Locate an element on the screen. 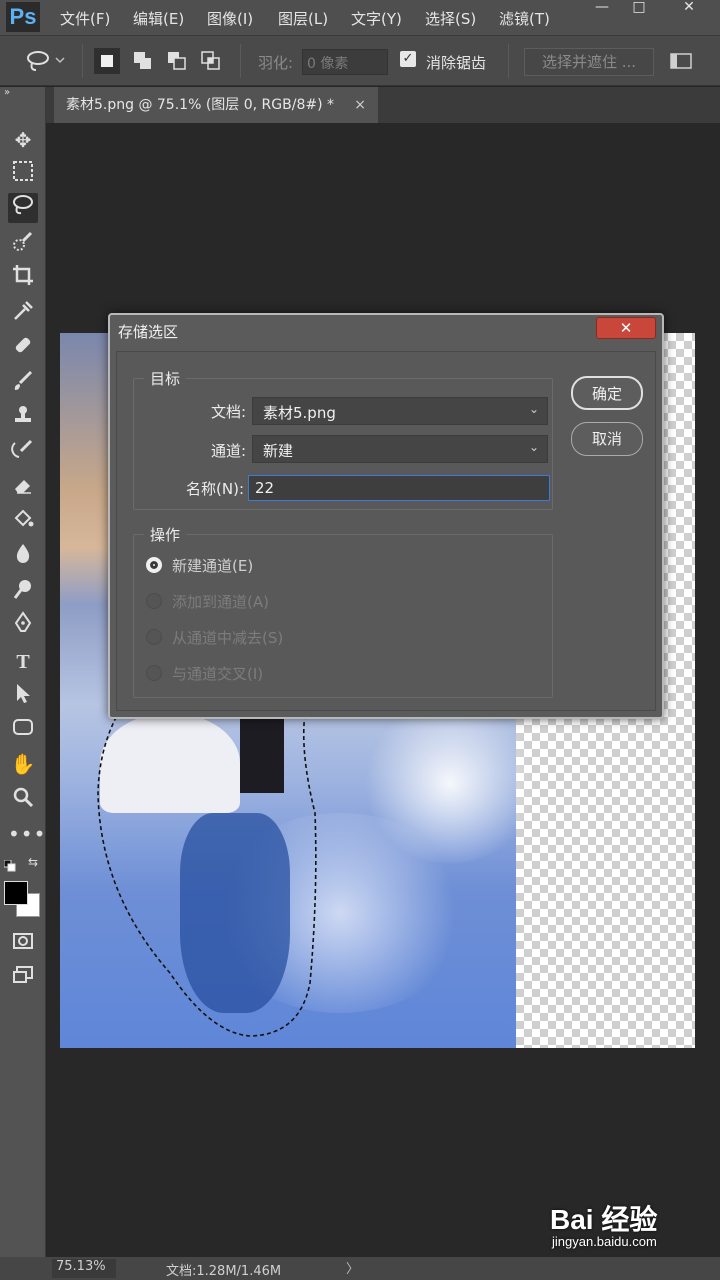 The height and width of the screenshot is (1280, 720). foreground-color-swatch is located at coordinates (16, 893).